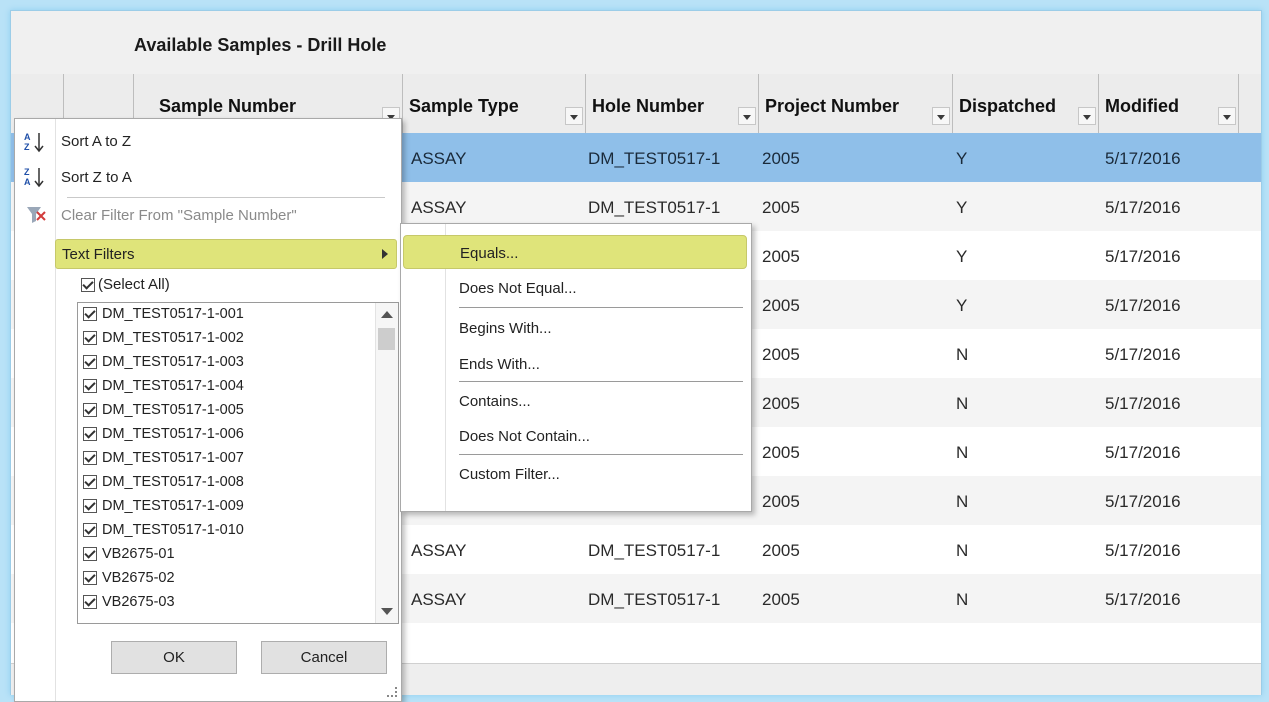 Image resolution: width=1269 pixels, height=702 pixels. What do you see at coordinates (138, 554) in the screenshot?
I see `list-item-label: VB2675-01` at bounding box center [138, 554].